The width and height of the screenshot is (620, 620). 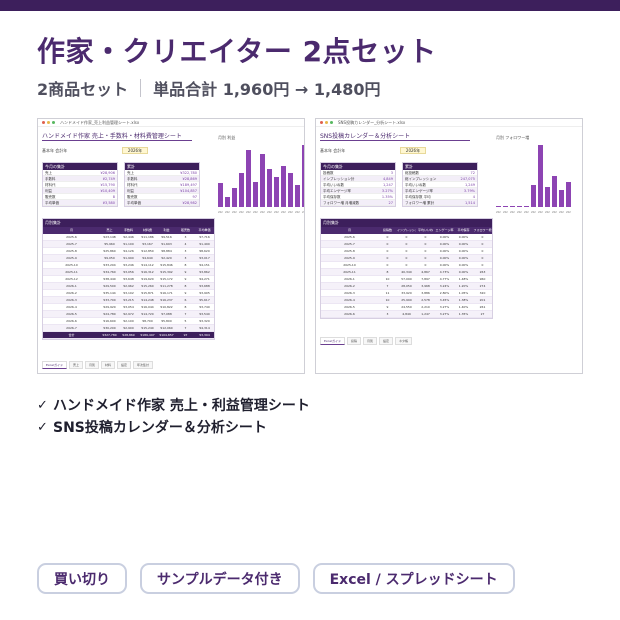 I want to click on x-tick-label: 2026-5, so click(x=290, y=212).